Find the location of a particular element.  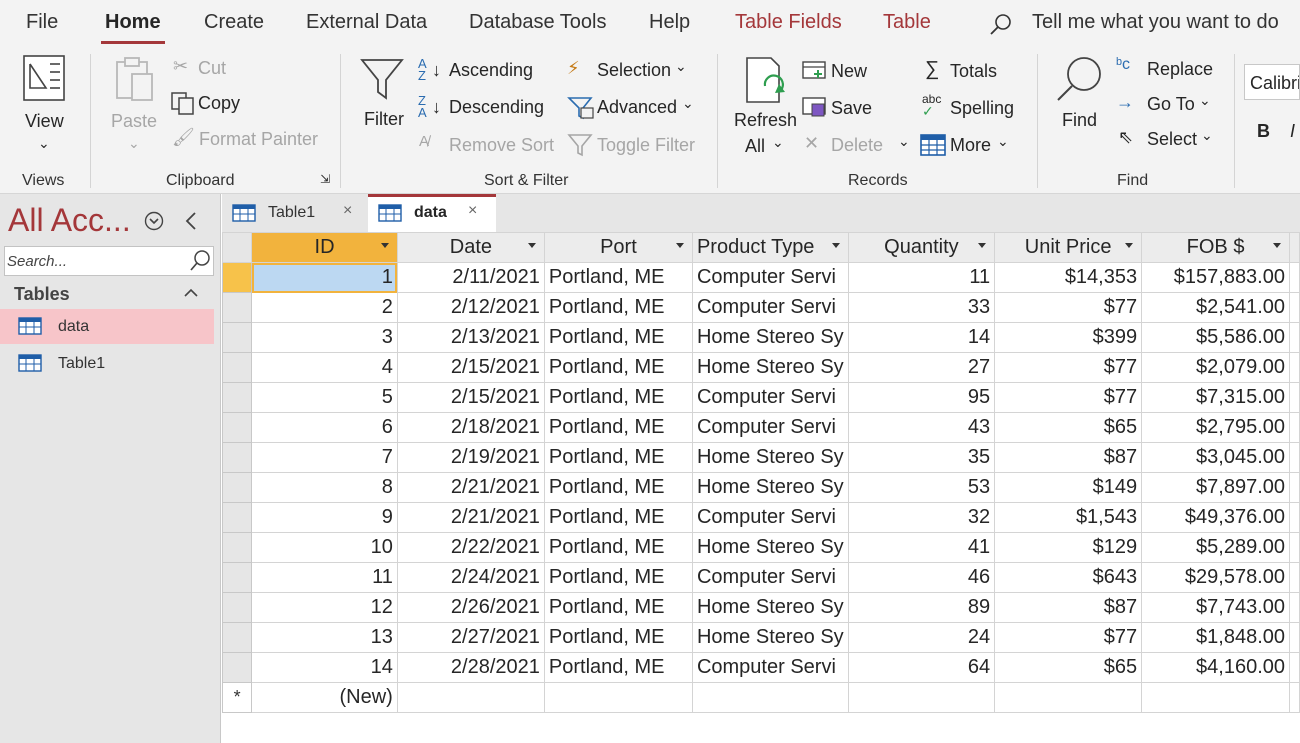

italic-button: I is located at coordinates (1292, 131).